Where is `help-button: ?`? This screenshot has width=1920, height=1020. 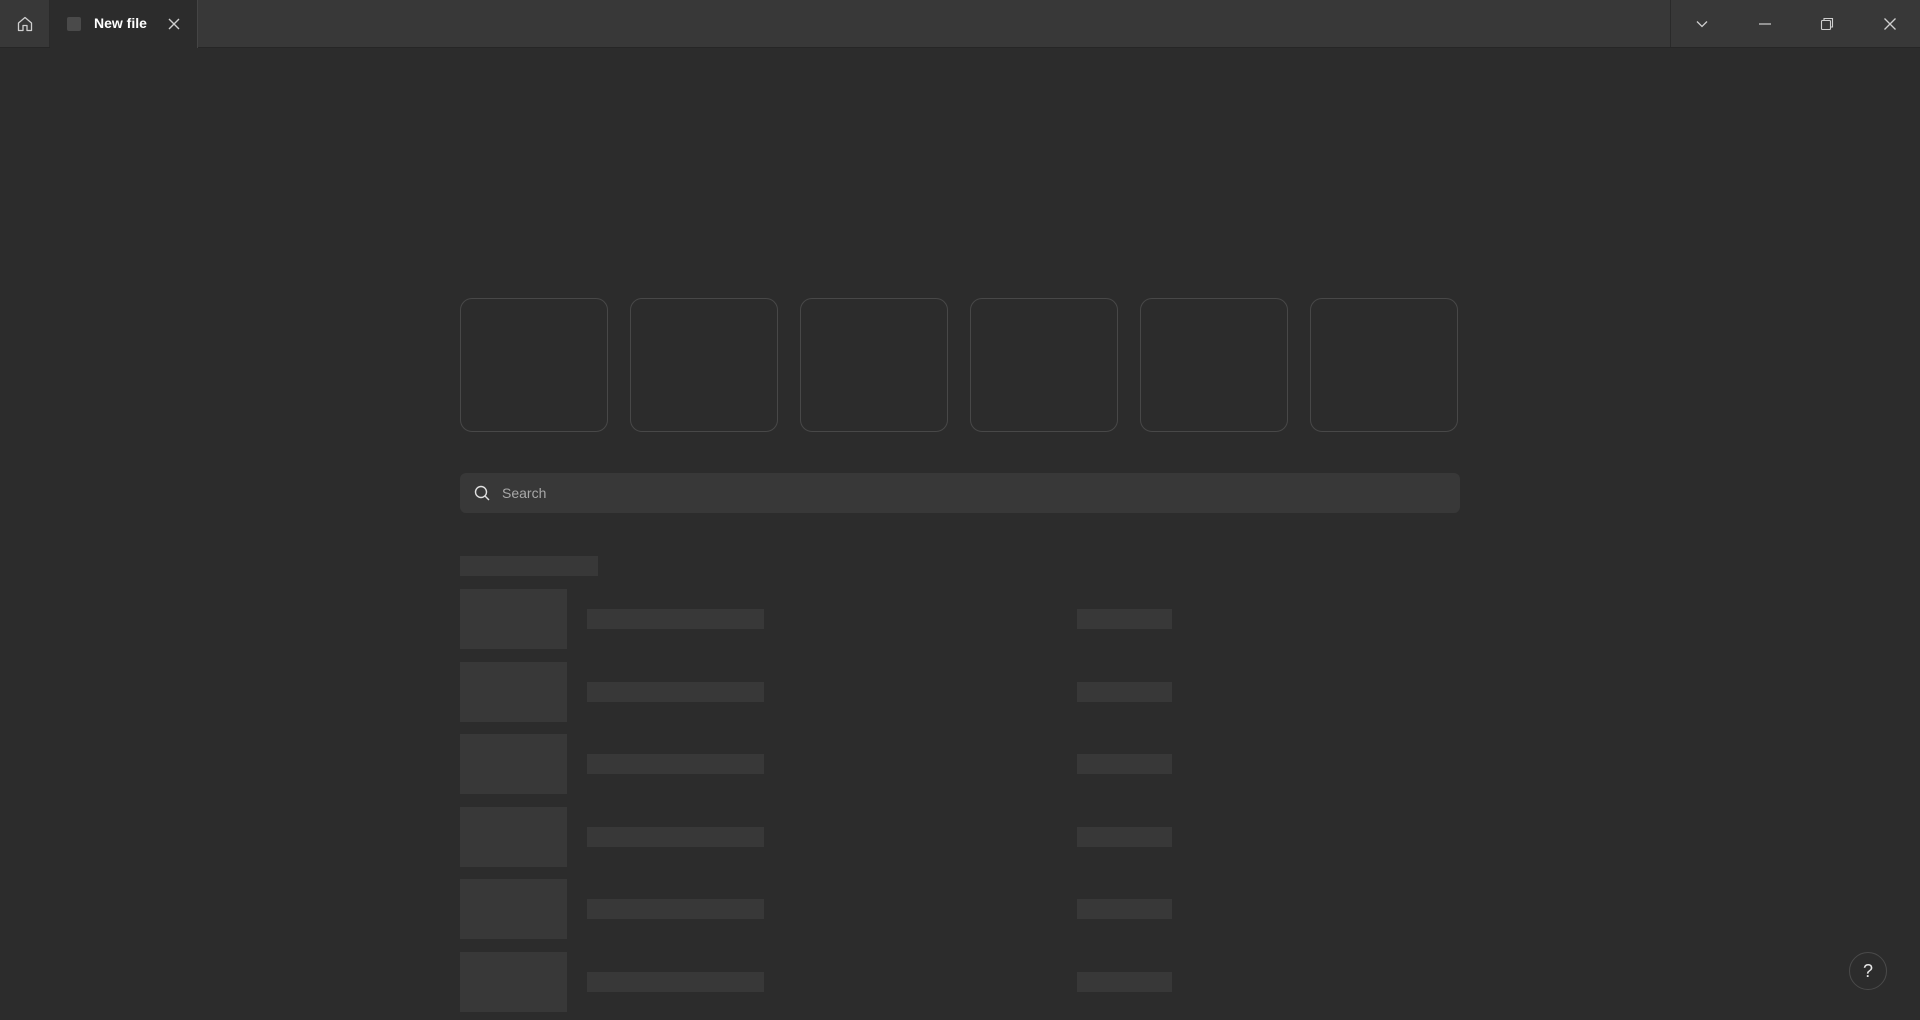
help-button: ? is located at coordinates (1868, 971).